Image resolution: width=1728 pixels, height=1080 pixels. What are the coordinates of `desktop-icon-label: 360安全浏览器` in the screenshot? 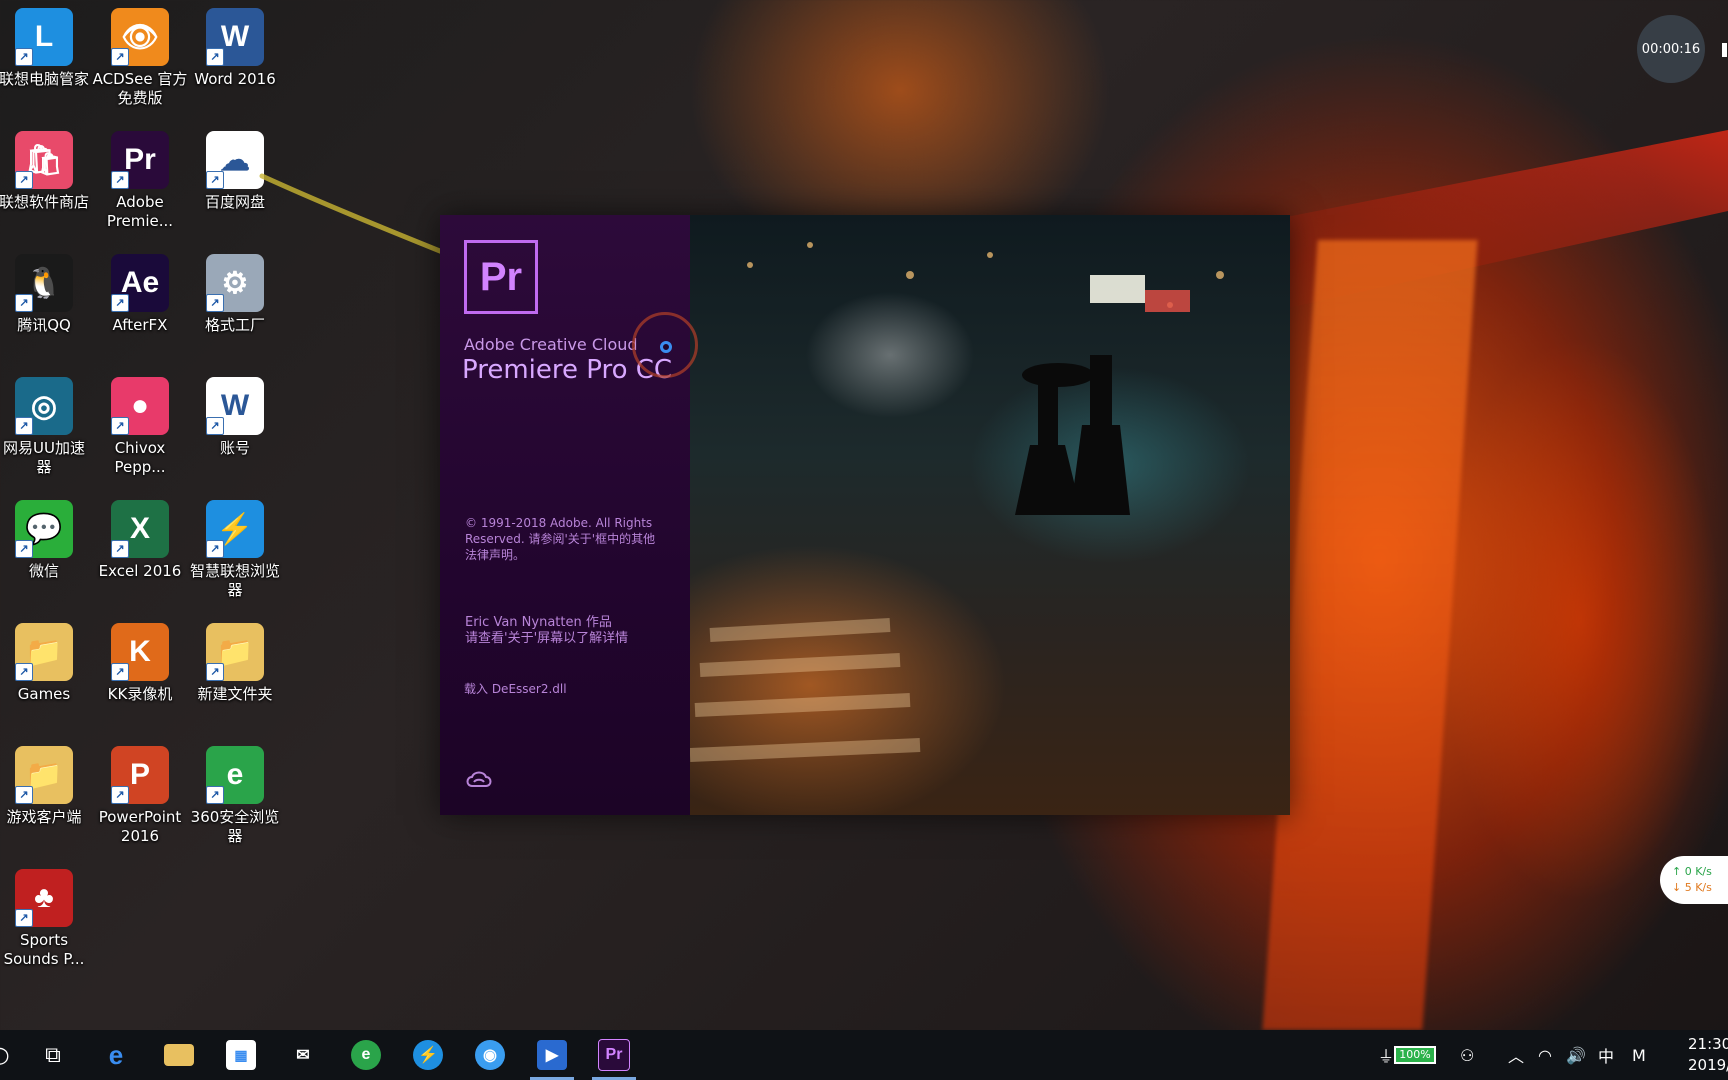 It's located at (235, 826).